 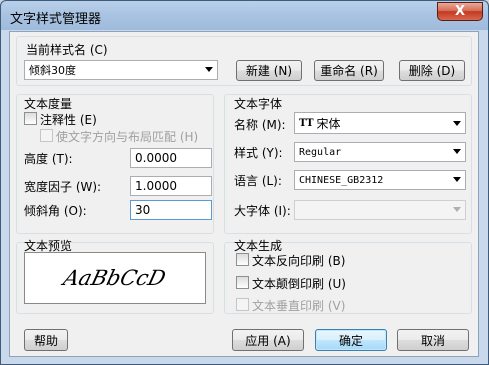 I want to click on preview-sample-text: AaBbCcD, so click(x=115, y=278).